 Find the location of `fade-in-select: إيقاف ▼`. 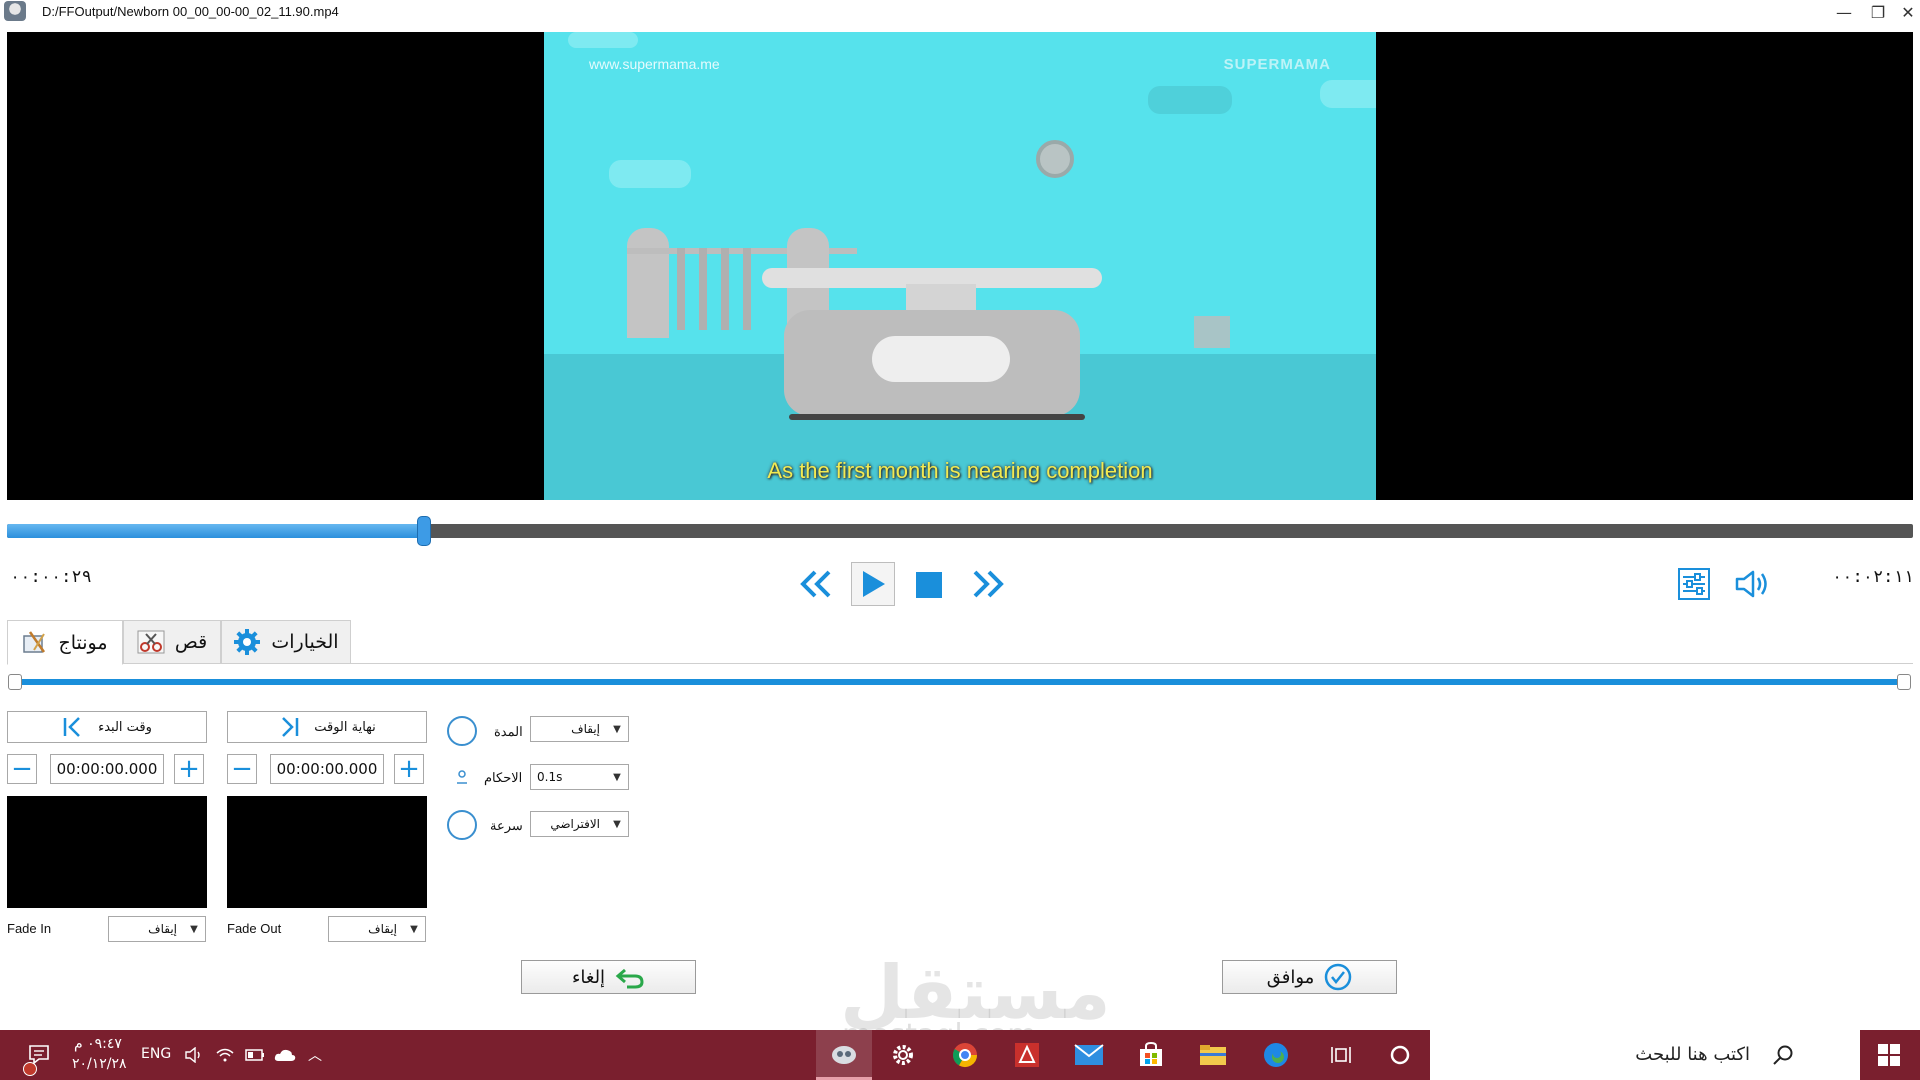

fade-in-select: إيقاف ▼ is located at coordinates (157, 929).